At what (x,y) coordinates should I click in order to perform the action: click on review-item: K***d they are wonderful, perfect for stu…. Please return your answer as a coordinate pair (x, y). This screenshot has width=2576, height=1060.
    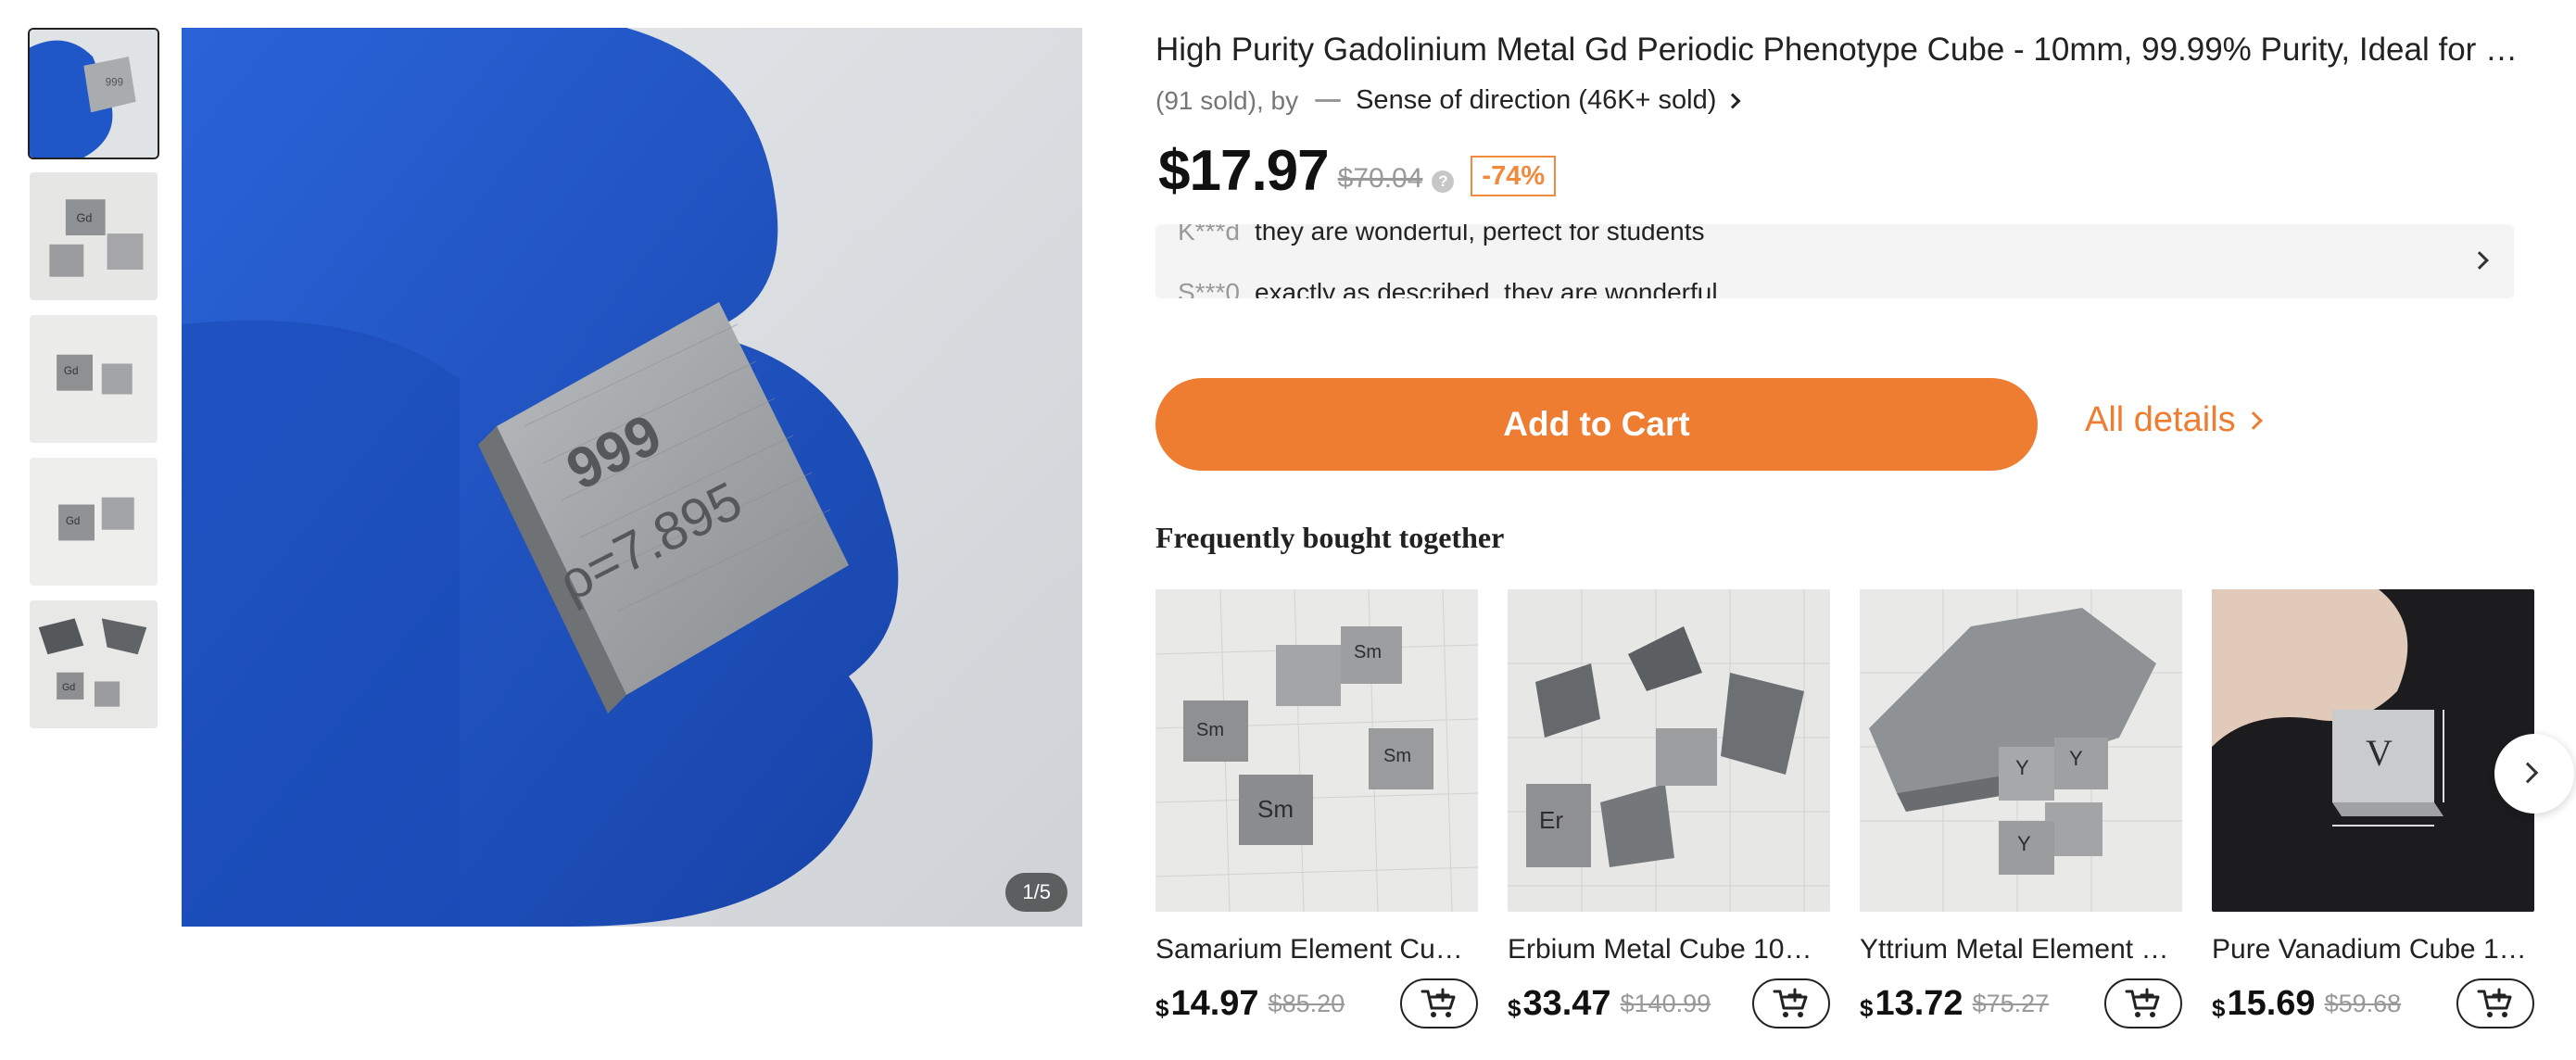
    Looking at the image, I should click on (1441, 235).